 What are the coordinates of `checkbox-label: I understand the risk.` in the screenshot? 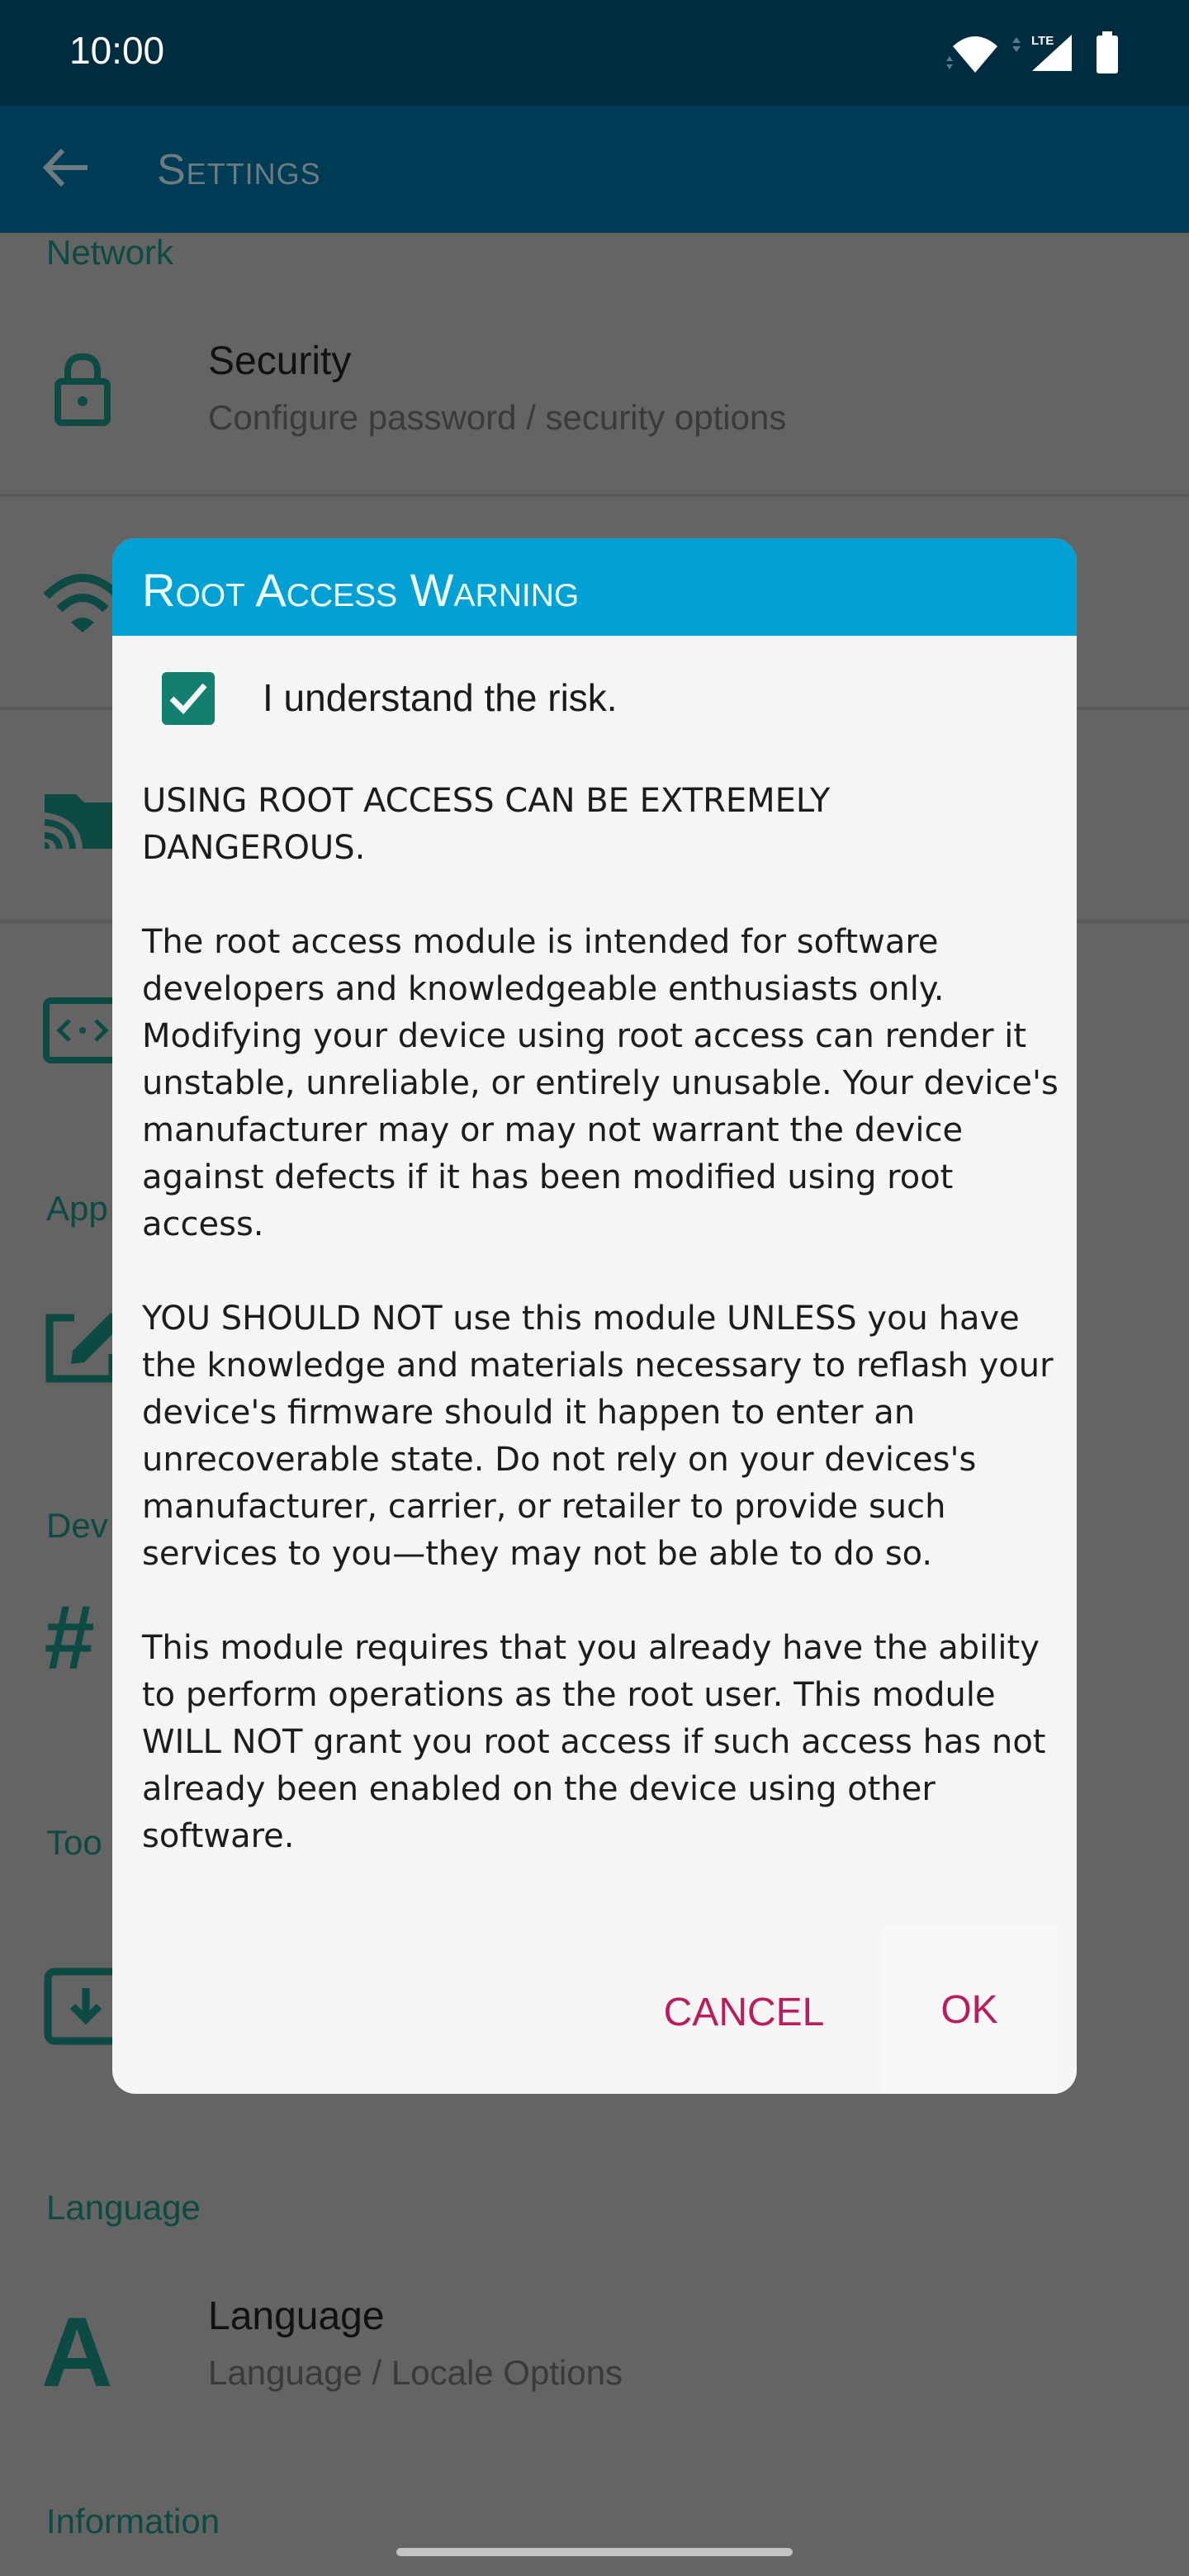 It's located at (440, 697).